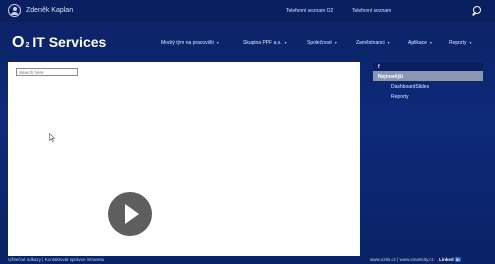  What do you see at coordinates (50, 10) in the screenshot?
I see `user-name: Zdeněk Kaplan` at bounding box center [50, 10].